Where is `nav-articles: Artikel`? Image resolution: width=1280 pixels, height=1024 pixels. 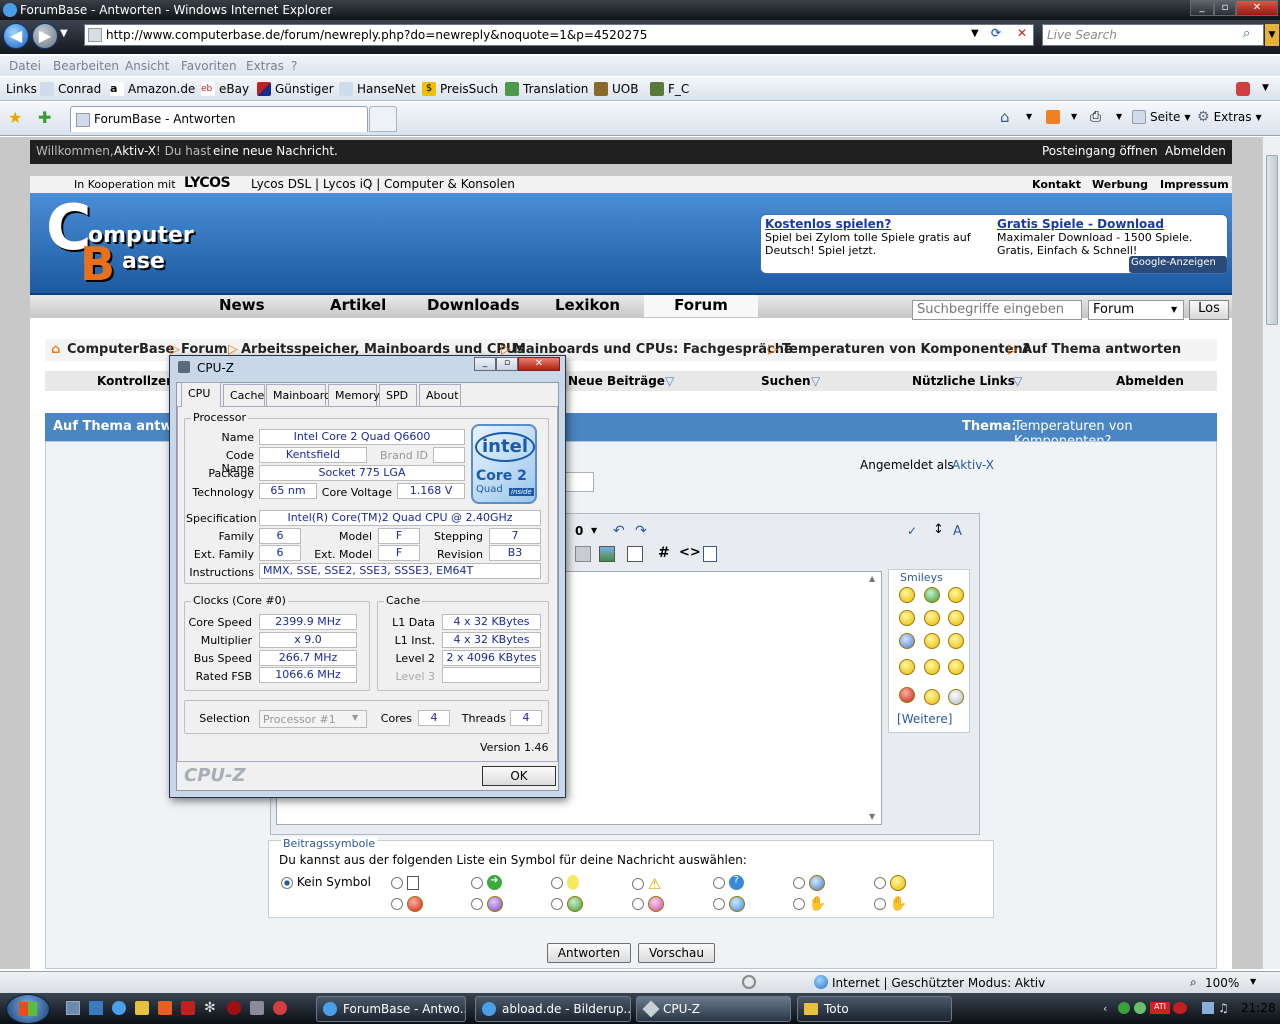
nav-articles: Artikel is located at coordinates (358, 305).